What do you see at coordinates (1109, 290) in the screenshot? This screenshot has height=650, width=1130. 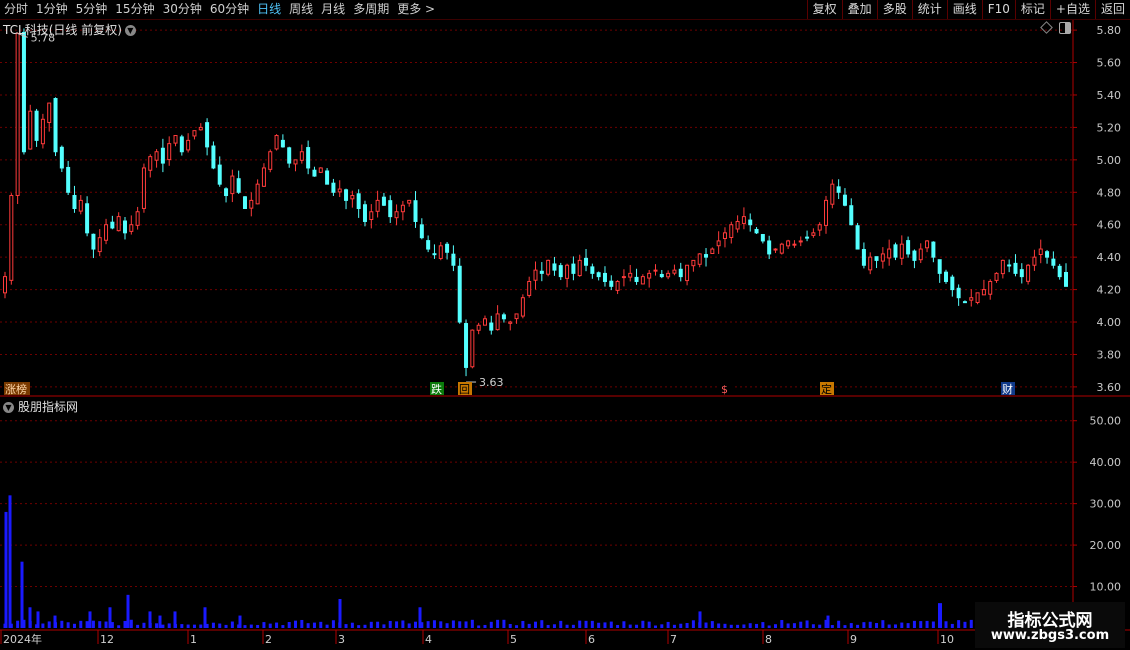 I see `price-tick-label: 4.20` at bounding box center [1109, 290].